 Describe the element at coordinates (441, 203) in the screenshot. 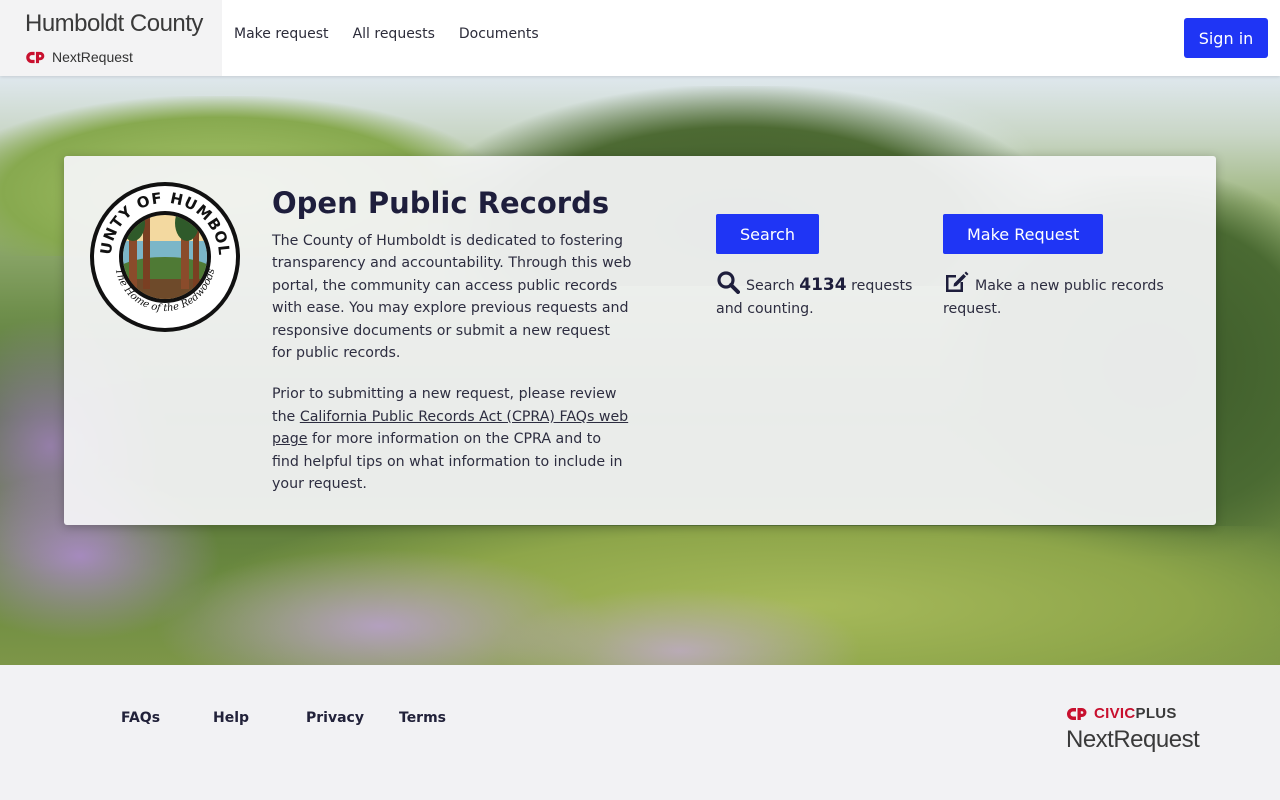

I see `page-title: Open Public Records` at that location.